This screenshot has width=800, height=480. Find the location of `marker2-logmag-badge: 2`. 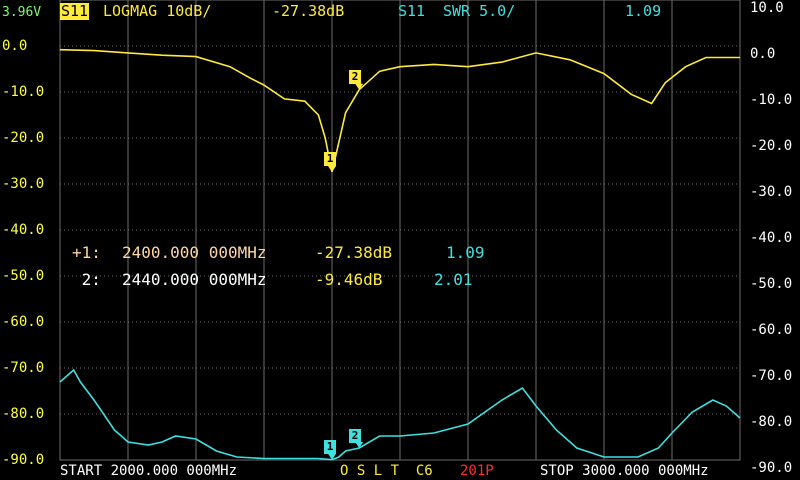

marker2-logmag-badge: 2 is located at coordinates (355, 77).